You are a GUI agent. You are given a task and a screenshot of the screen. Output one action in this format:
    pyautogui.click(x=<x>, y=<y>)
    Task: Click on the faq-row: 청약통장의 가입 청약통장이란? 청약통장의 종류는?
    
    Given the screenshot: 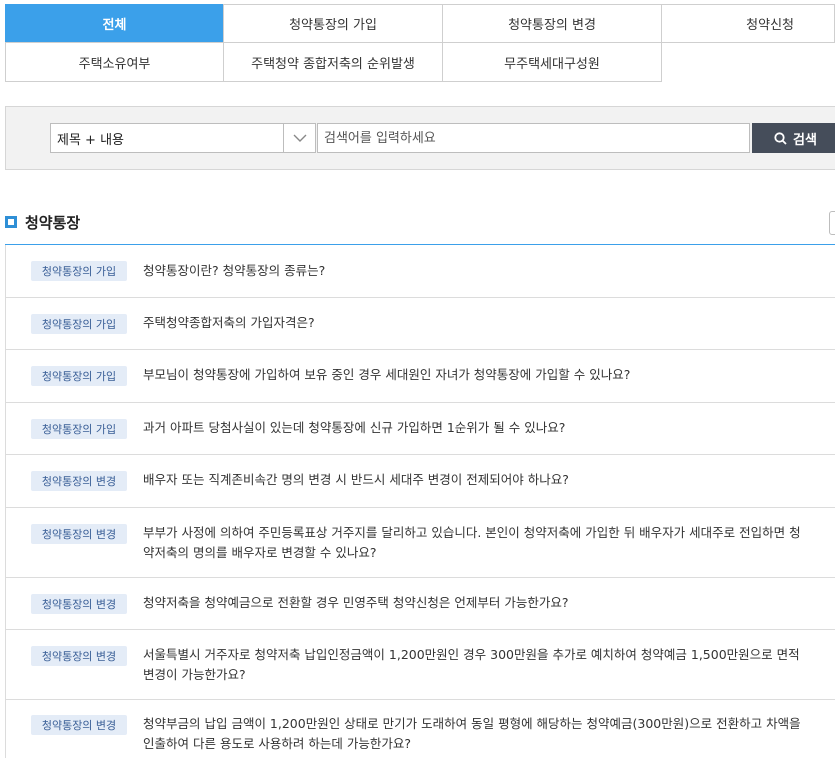 What is the action you would take?
    pyautogui.click(x=420, y=271)
    